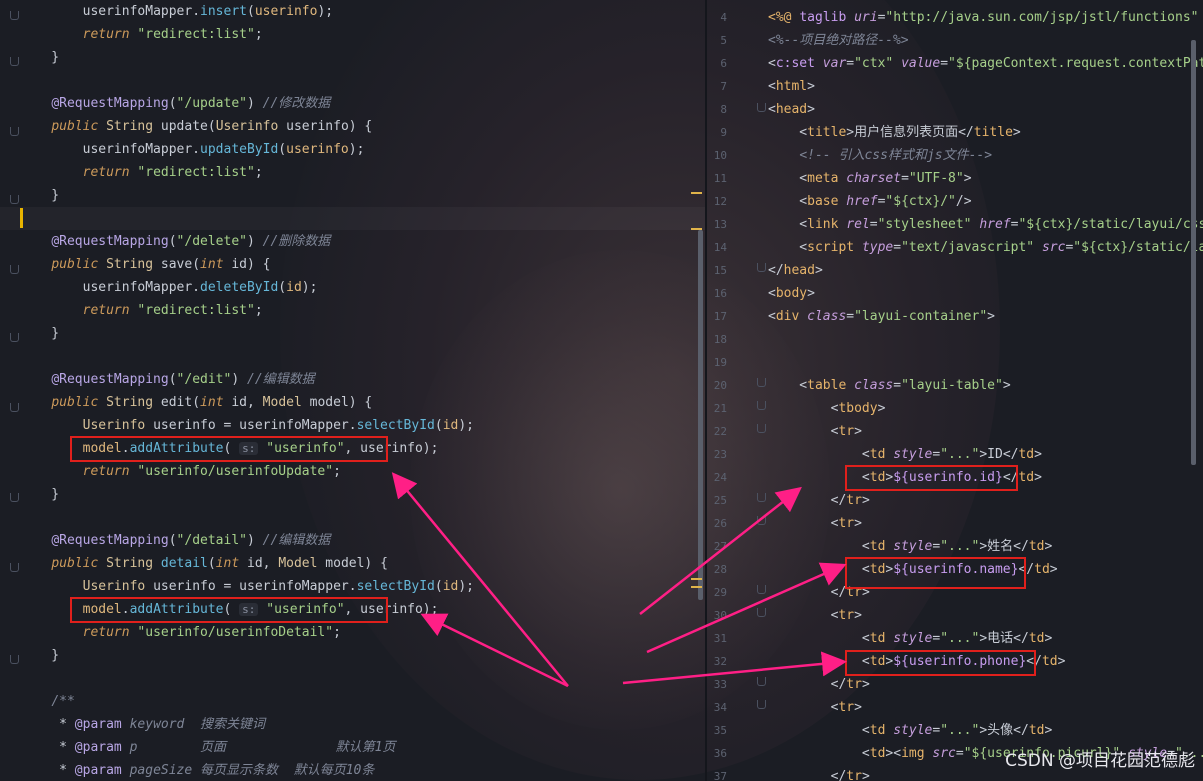 The width and height of the screenshot is (1203, 781). What do you see at coordinates (480, 579) in the screenshot?
I see `arrow-to-edit-addattribute` at bounding box center [480, 579].